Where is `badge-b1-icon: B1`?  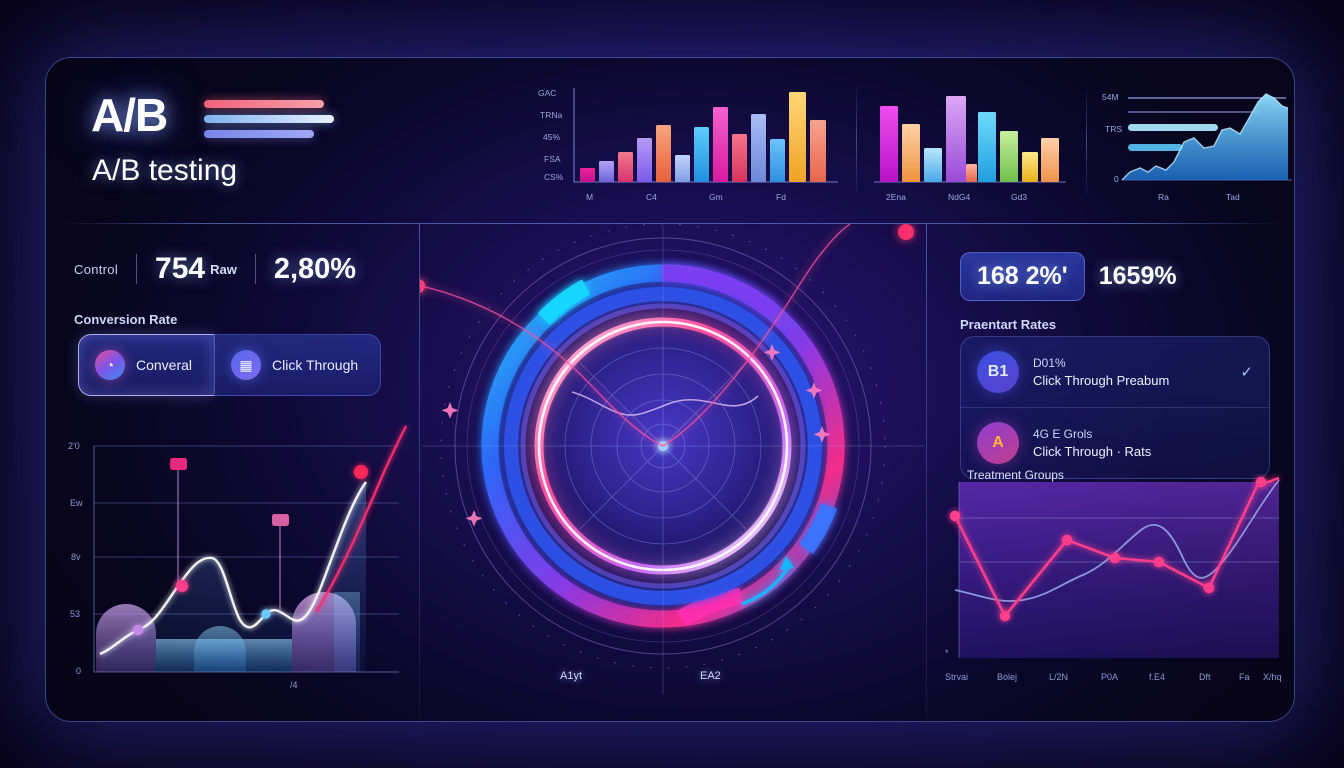 badge-b1-icon: B1 is located at coordinates (998, 372).